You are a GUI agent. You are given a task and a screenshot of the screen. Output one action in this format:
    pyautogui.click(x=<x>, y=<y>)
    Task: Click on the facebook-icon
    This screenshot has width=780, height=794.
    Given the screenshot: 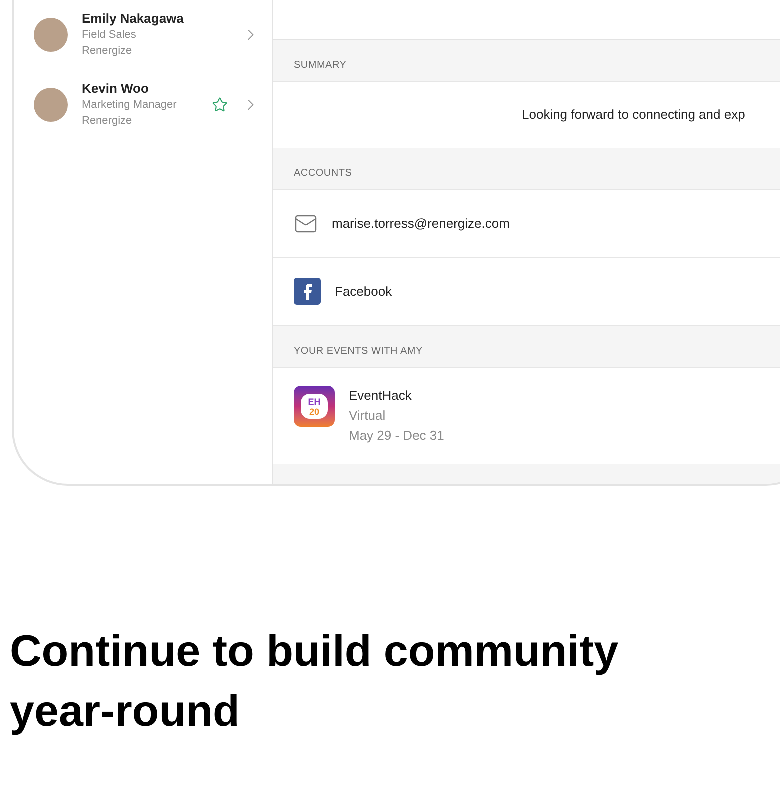 What is the action you would take?
    pyautogui.click(x=307, y=291)
    